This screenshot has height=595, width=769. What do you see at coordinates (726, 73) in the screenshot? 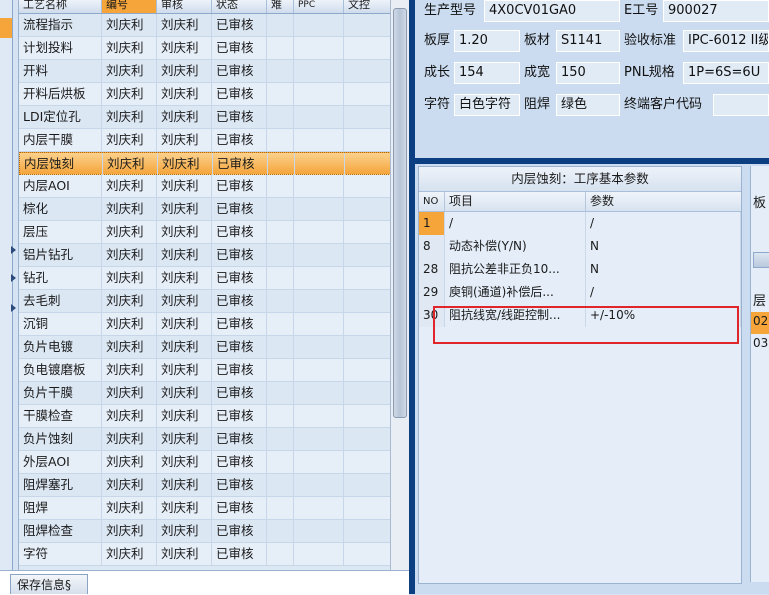
I see `pnl-field: 1P=6S=6U` at bounding box center [726, 73].